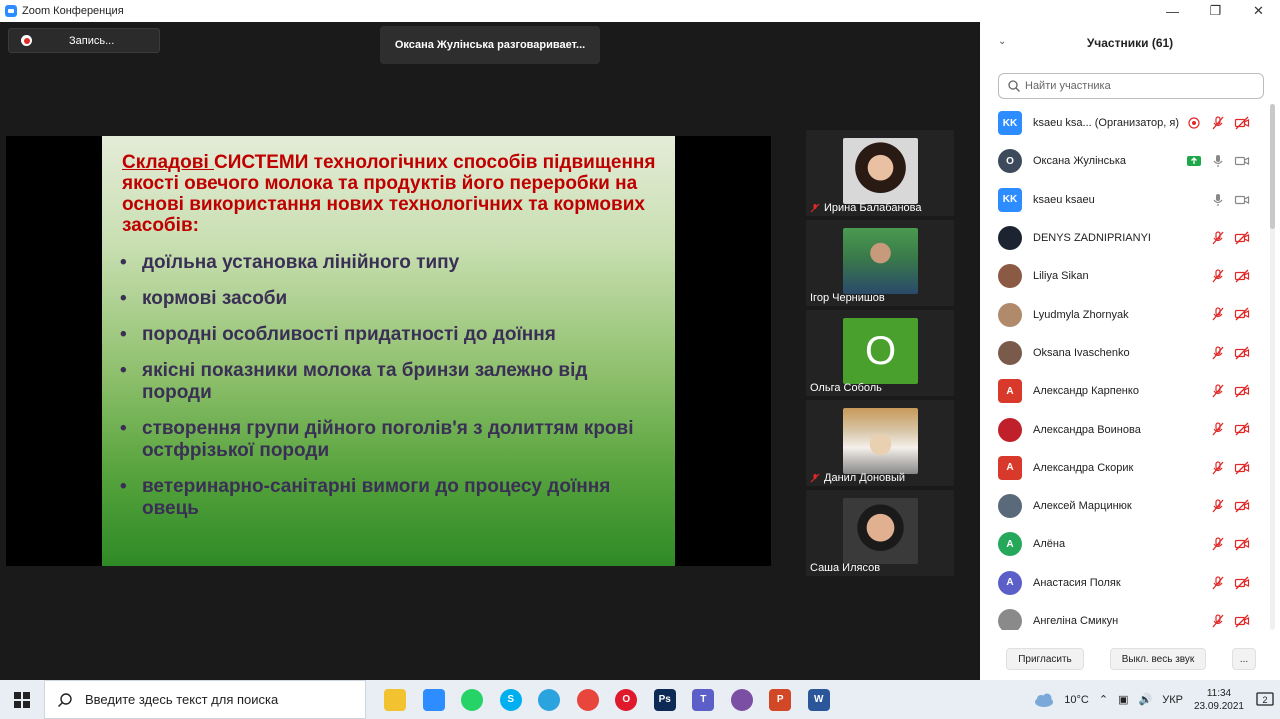 The image size is (1280, 719). What do you see at coordinates (1146, 699) in the screenshot?
I see `volume-icon: 🔊` at bounding box center [1146, 699].